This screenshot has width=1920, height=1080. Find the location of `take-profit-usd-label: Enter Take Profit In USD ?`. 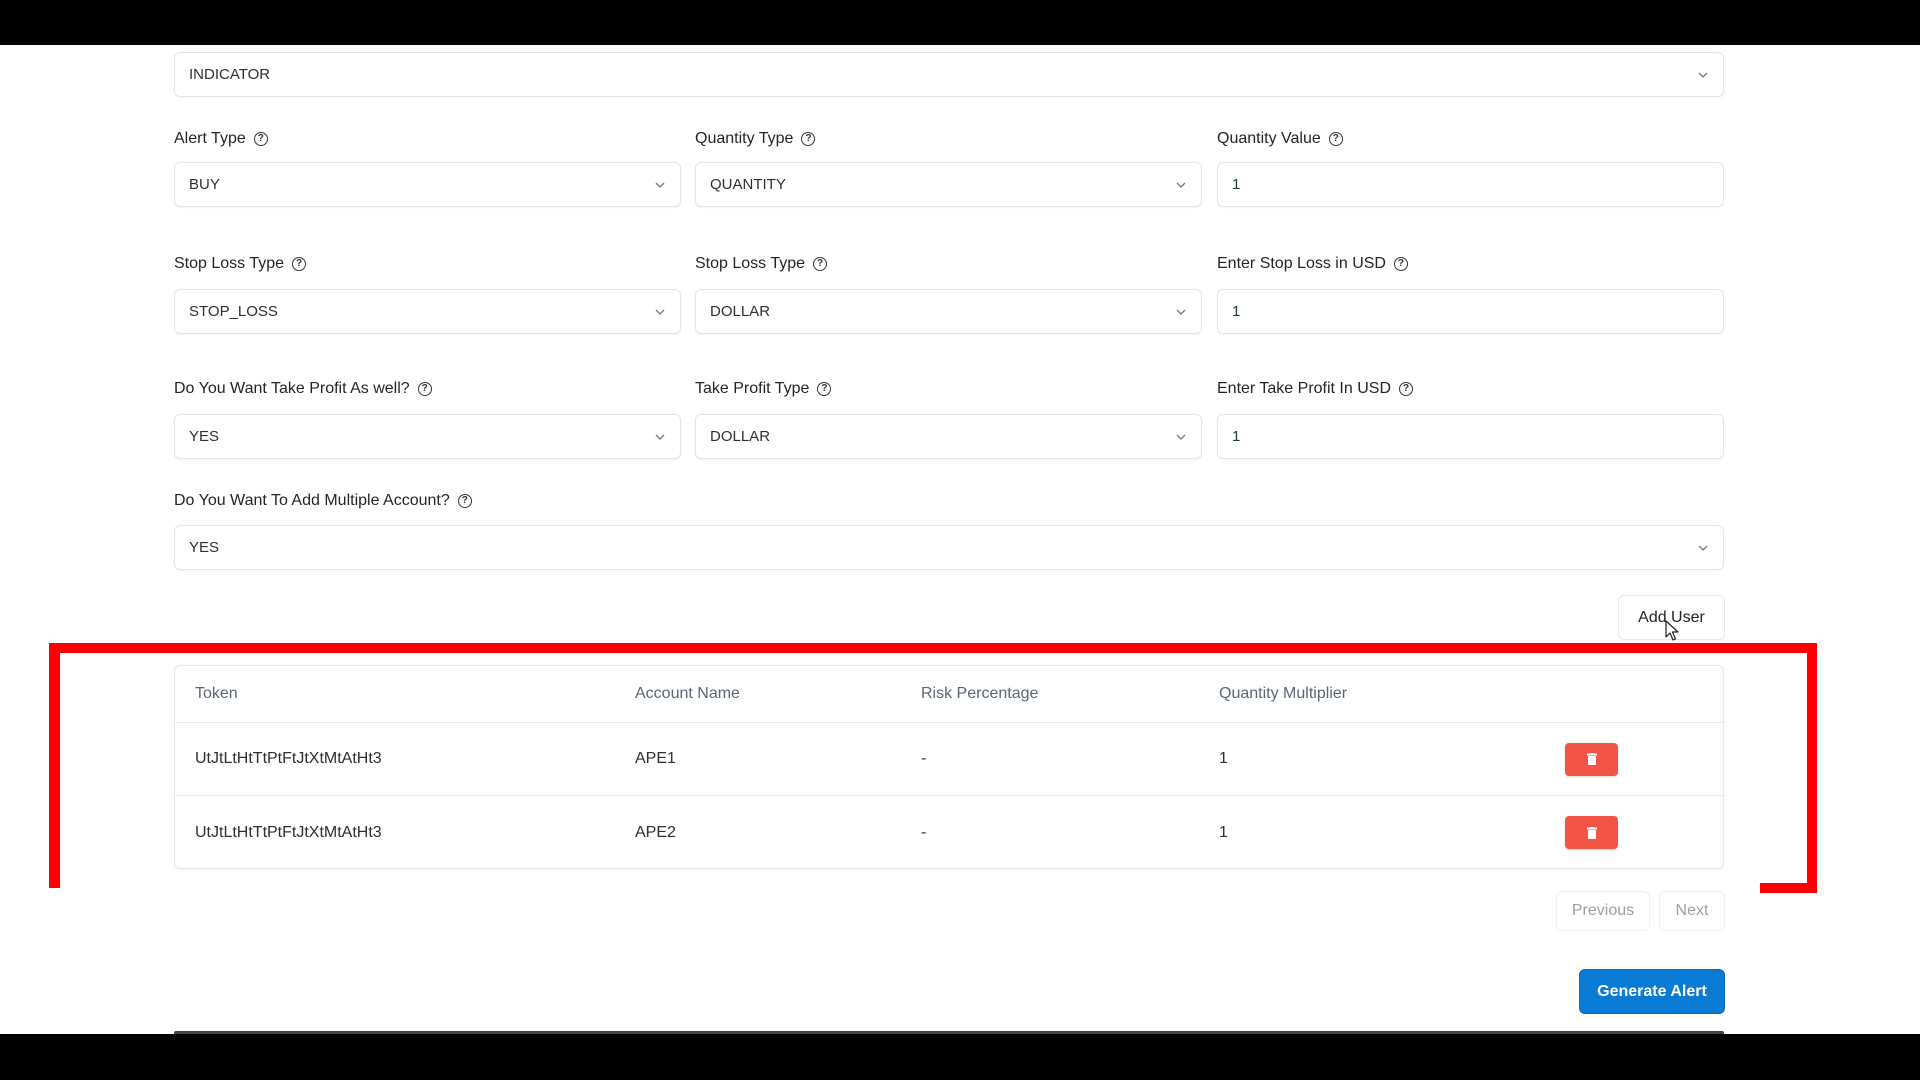

take-profit-usd-label: Enter Take Profit In USD ? is located at coordinates (1315, 389).